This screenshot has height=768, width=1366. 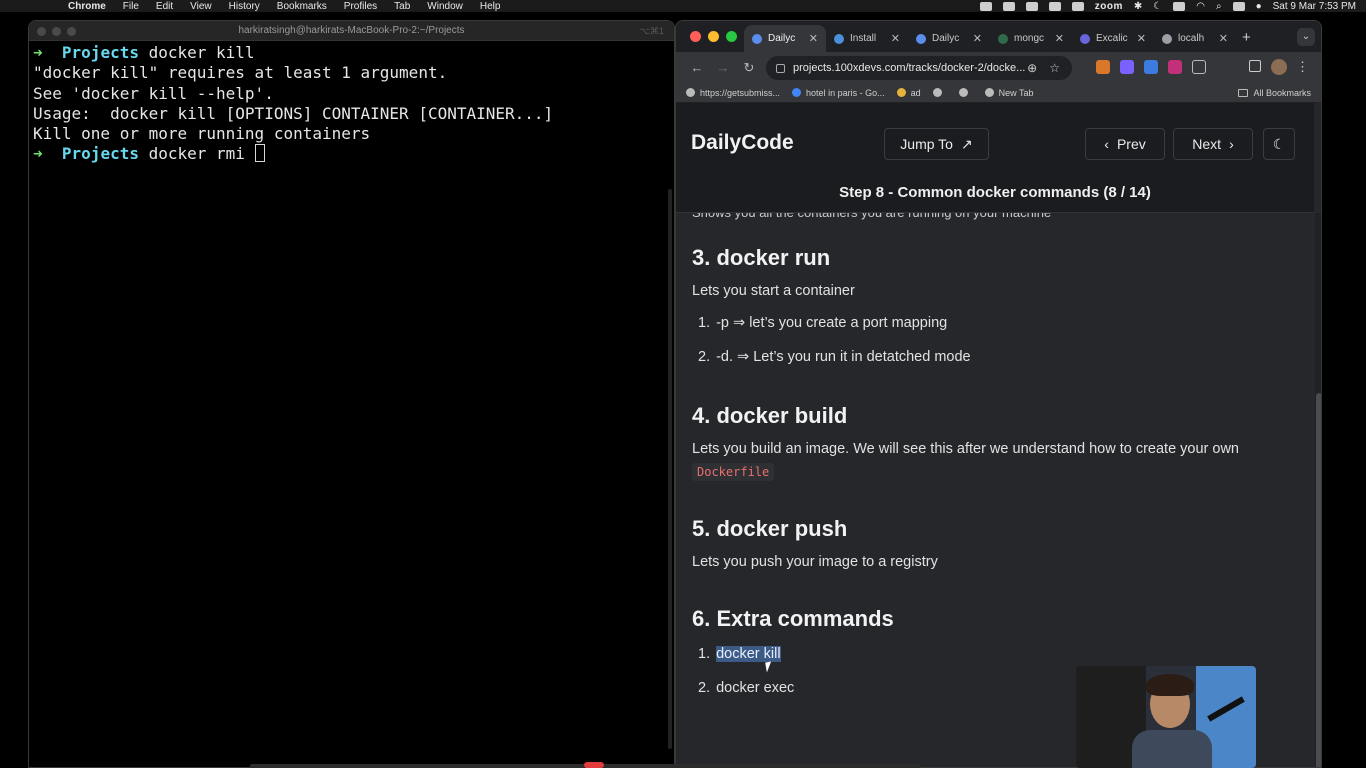 What do you see at coordinates (402, 6) in the screenshot?
I see `menu-tab: Tab` at bounding box center [402, 6].